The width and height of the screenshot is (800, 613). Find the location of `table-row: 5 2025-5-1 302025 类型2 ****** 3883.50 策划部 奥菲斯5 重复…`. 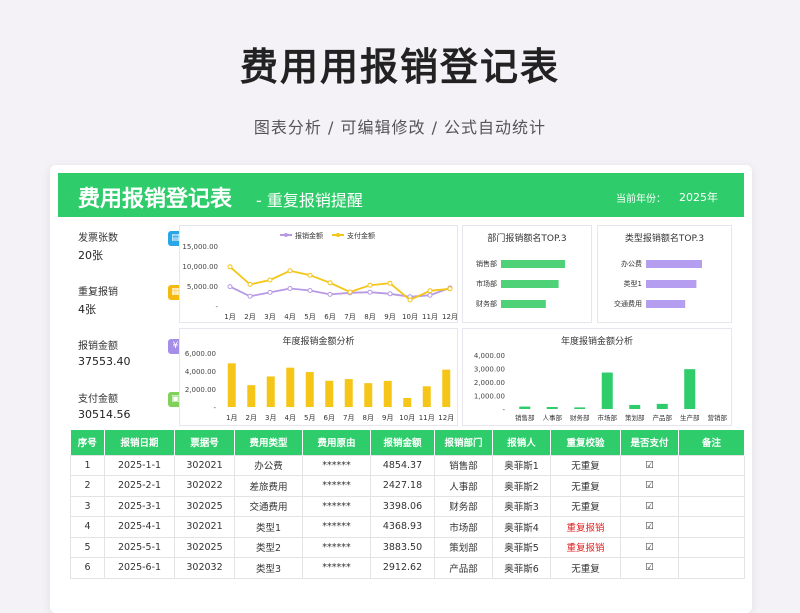

table-row: 5 2025-5-1 302025 类型2 ****** 3883.50 策划部 奥菲斯5 重复… is located at coordinates (407, 547).